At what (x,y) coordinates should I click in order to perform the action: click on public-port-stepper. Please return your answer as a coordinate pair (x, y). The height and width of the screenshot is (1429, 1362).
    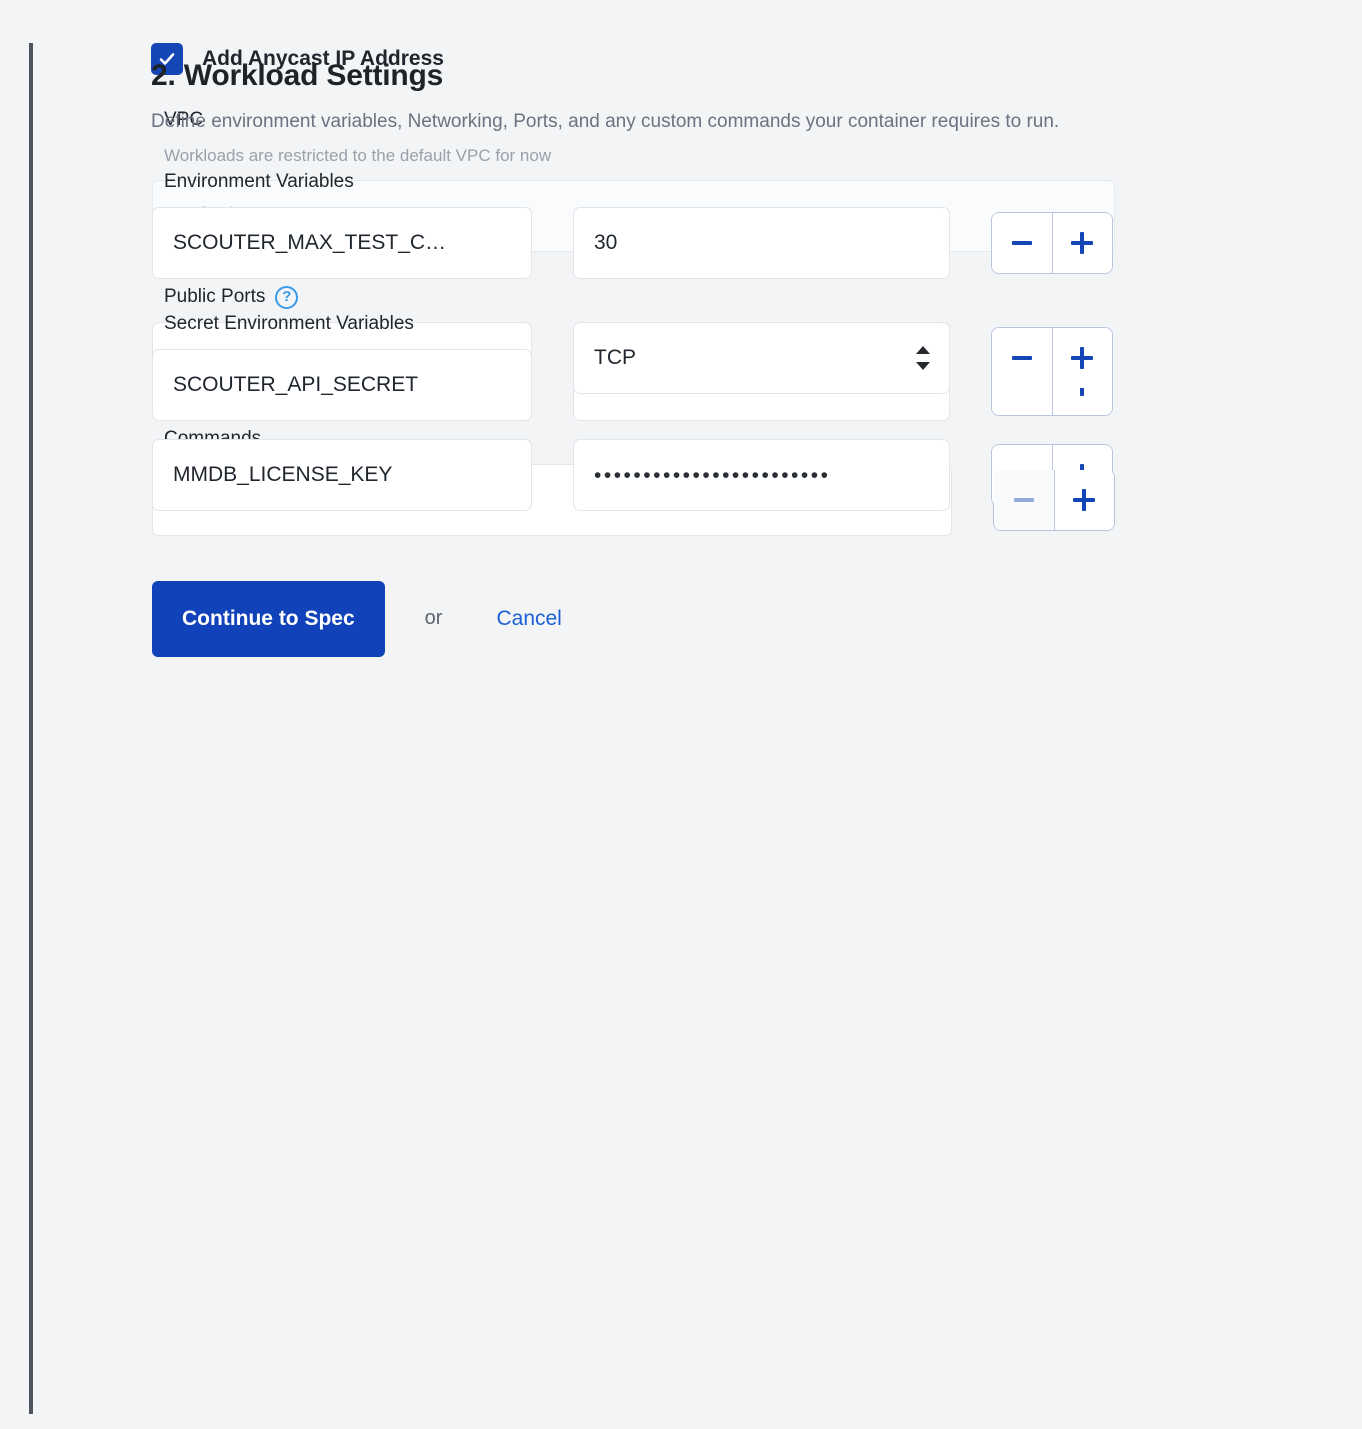
    Looking at the image, I should click on (1052, 357).